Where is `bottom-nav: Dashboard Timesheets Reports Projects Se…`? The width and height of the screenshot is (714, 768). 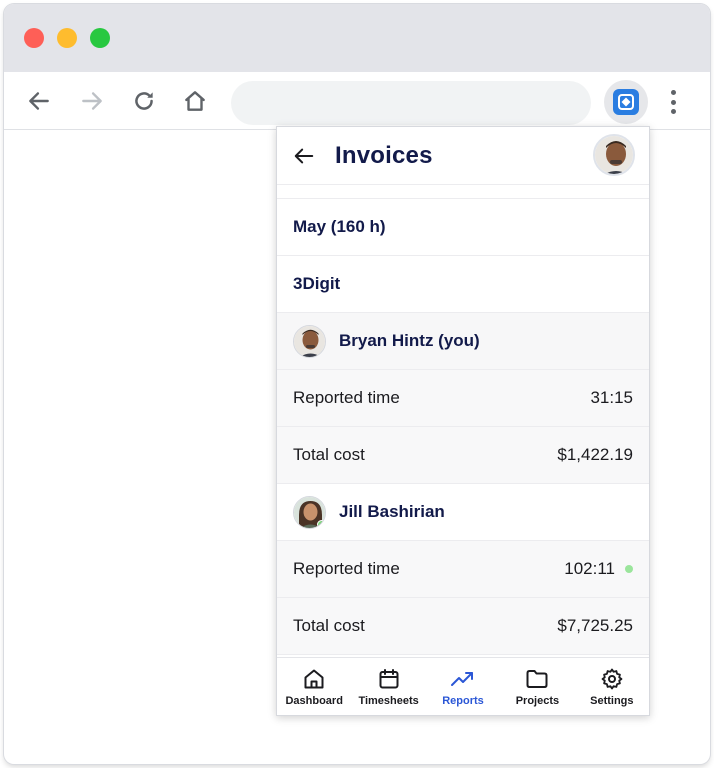 bottom-nav: Dashboard Timesheets Reports Projects Se… is located at coordinates (463, 686).